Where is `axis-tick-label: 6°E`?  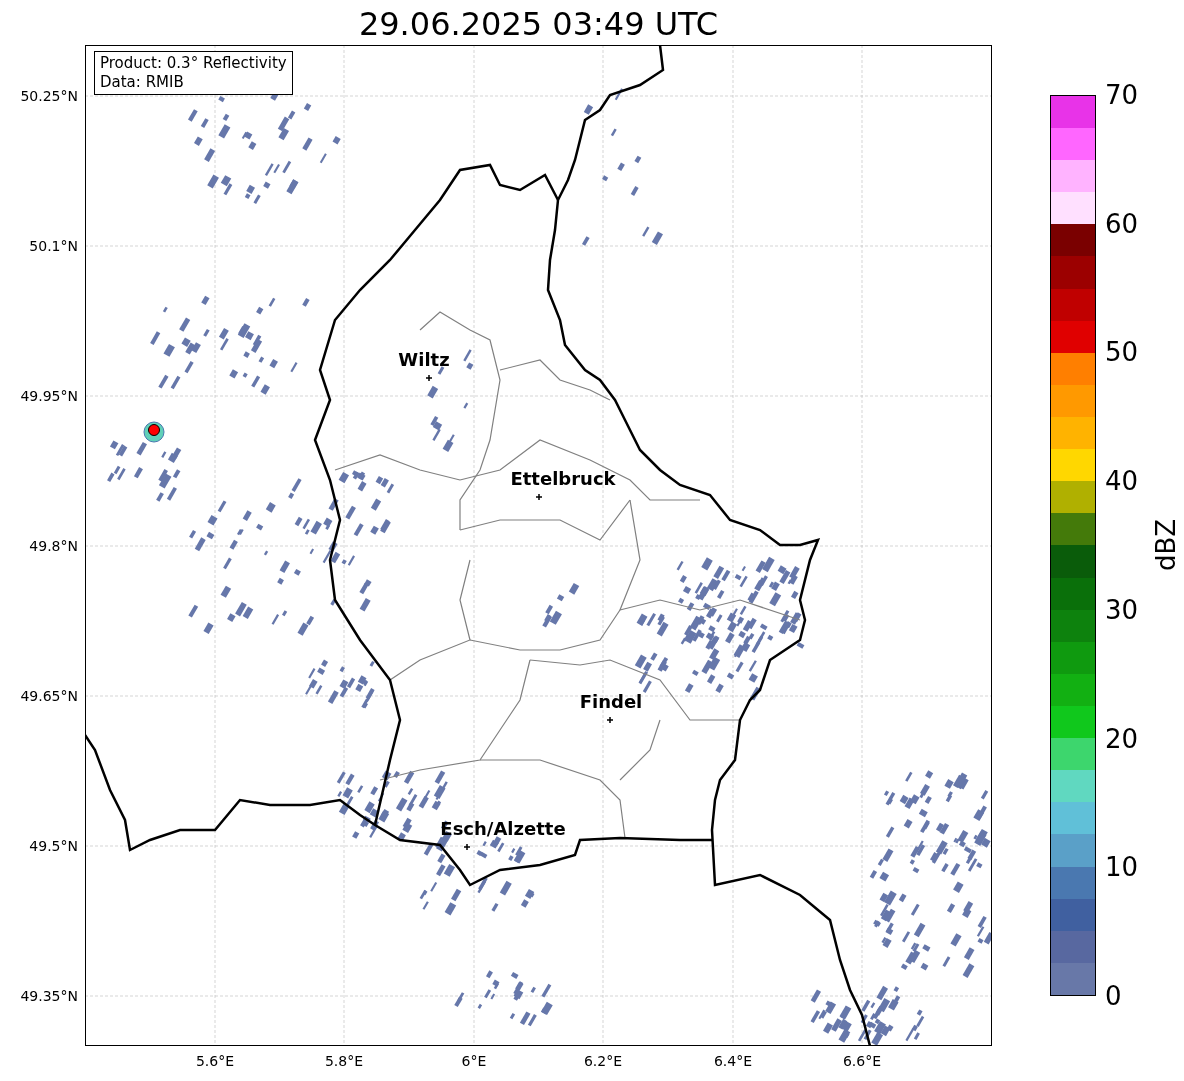
axis-tick-label: 6°E is located at coordinates (474, 1061).